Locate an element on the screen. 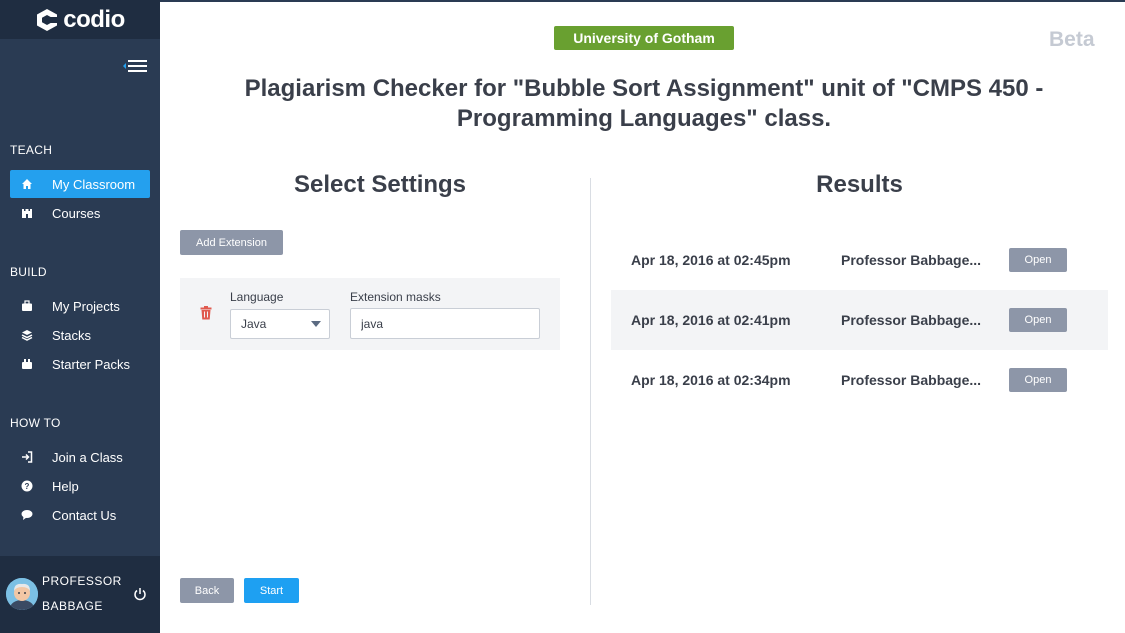 The width and height of the screenshot is (1125, 633). trash-icon is located at coordinates (206, 313).